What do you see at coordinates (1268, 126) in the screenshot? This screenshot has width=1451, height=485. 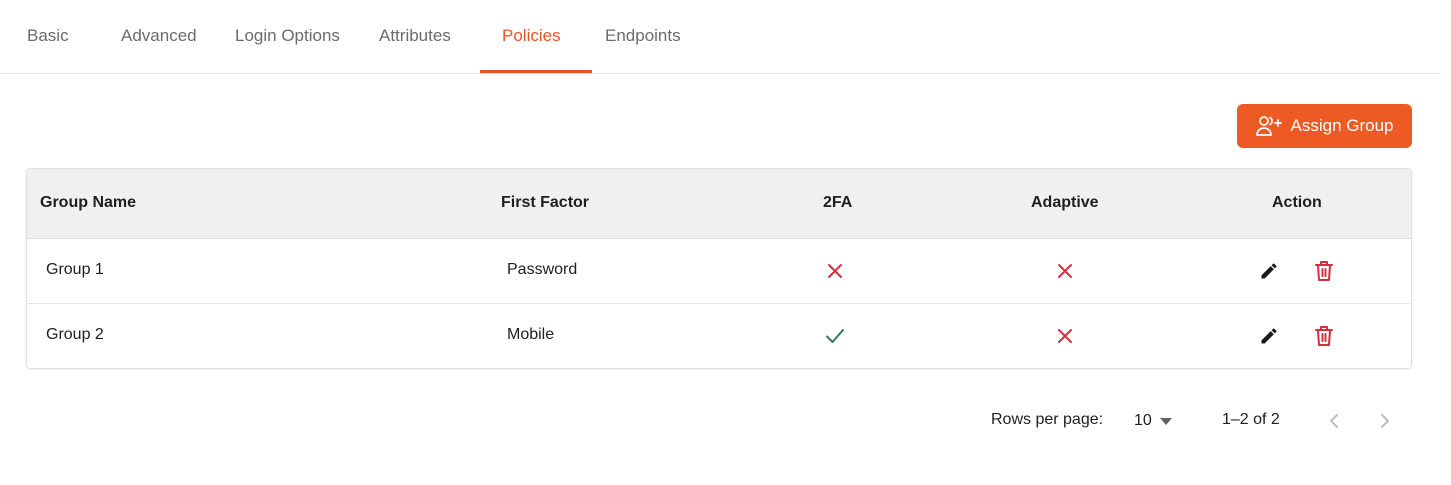 I see `user-plus-icon` at bounding box center [1268, 126].